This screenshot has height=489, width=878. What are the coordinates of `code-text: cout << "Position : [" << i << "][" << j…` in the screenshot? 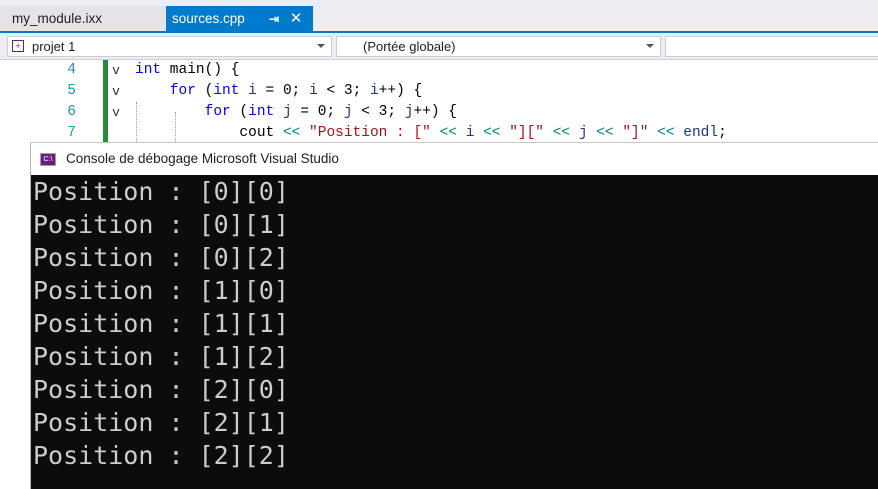 It's located at (483, 133).